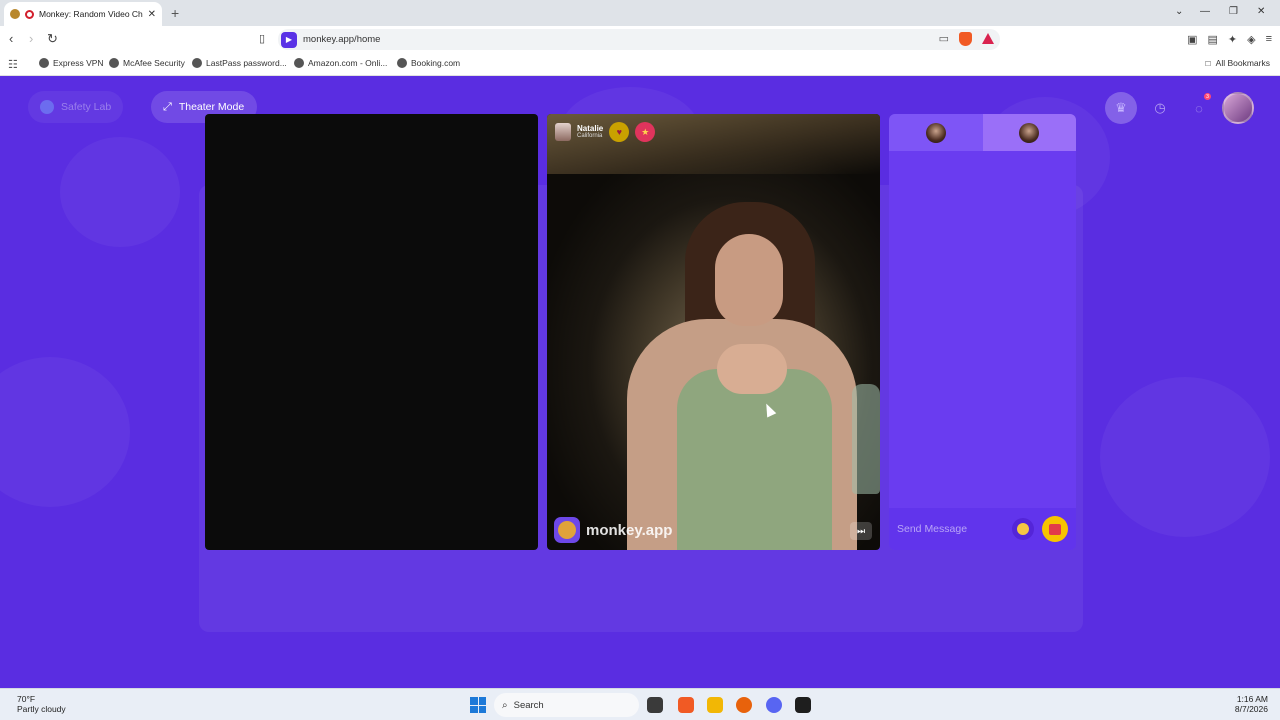 This screenshot has height=720, width=1280. I want to click on bookmark-item: McAfee Security, so click(147, 63).